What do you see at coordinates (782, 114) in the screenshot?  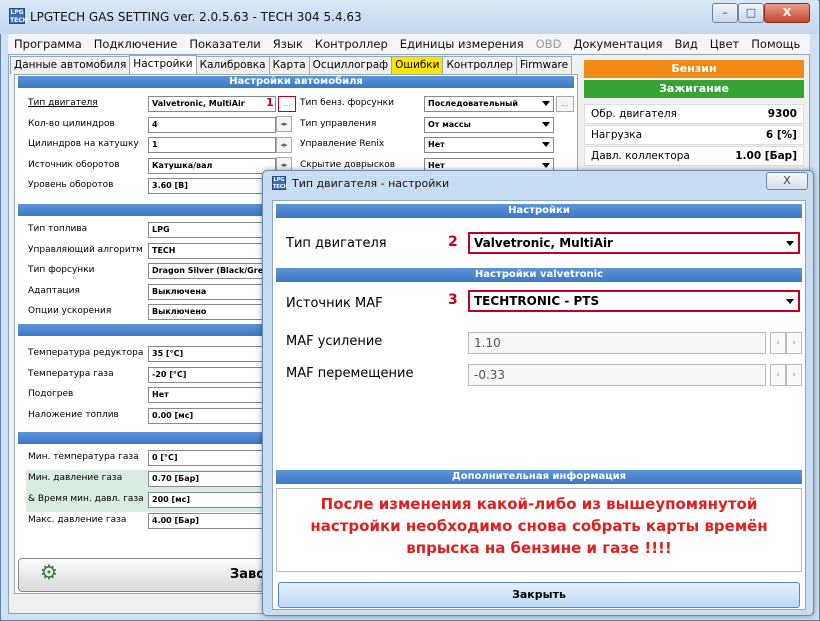 I see `readout-value: 9300` at bounding box center [782, 114].